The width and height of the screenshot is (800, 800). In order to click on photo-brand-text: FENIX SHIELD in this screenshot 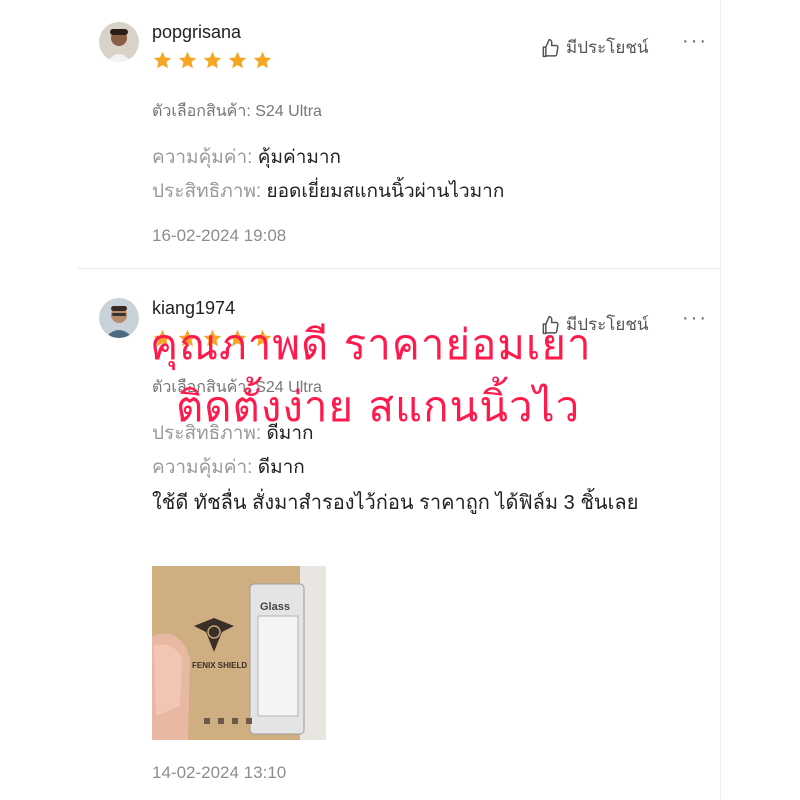, I will do `click(219, 665)`.